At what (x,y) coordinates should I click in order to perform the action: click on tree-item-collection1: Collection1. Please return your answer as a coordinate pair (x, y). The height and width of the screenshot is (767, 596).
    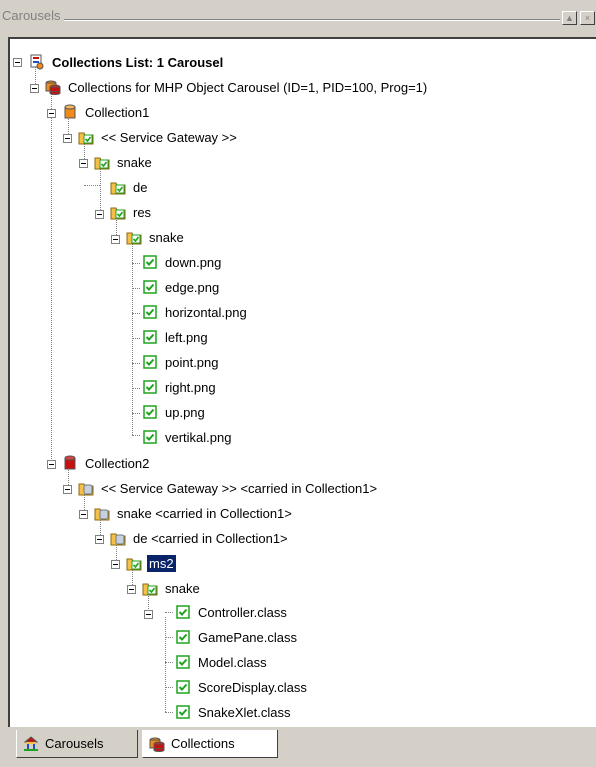
    Looking at the image, I should click on (106, 112).